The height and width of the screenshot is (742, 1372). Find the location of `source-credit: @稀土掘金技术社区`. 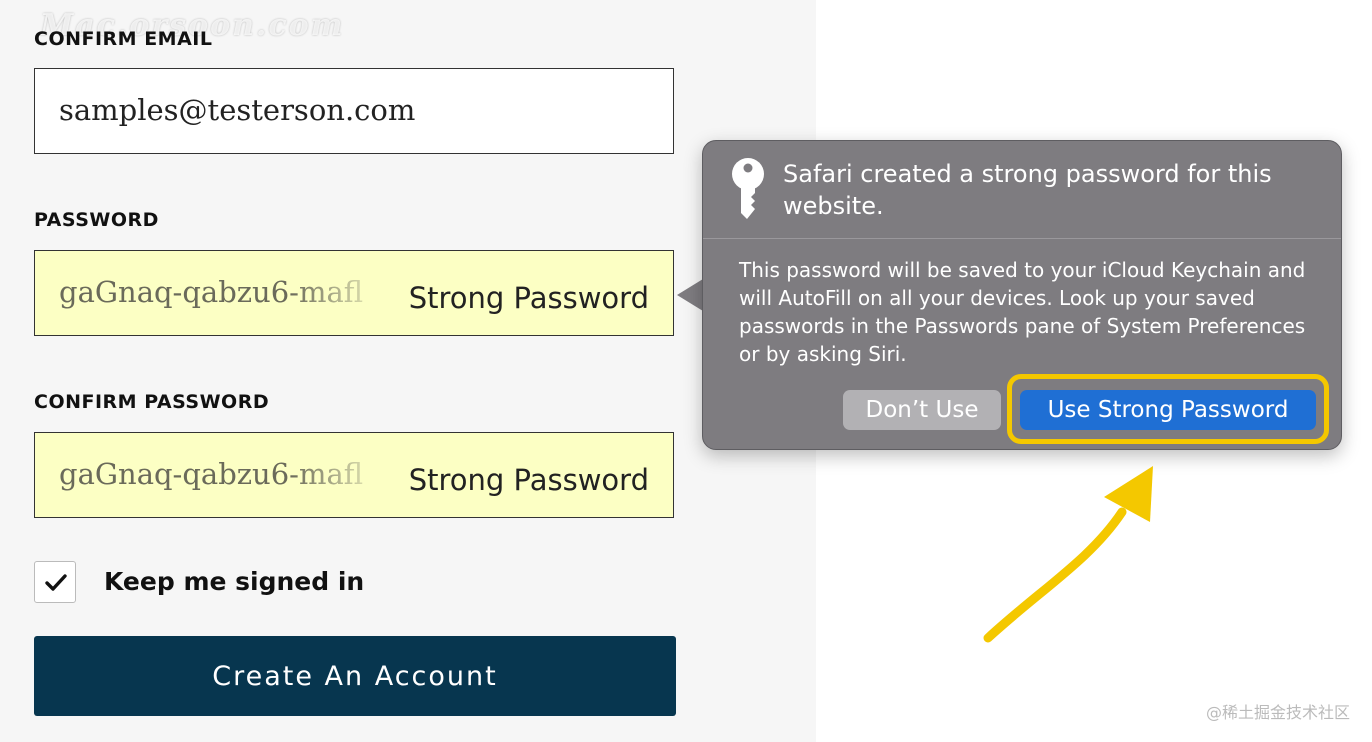

source-credit: @稀土掘金技术社区 is located at coordinates (1277, 712).